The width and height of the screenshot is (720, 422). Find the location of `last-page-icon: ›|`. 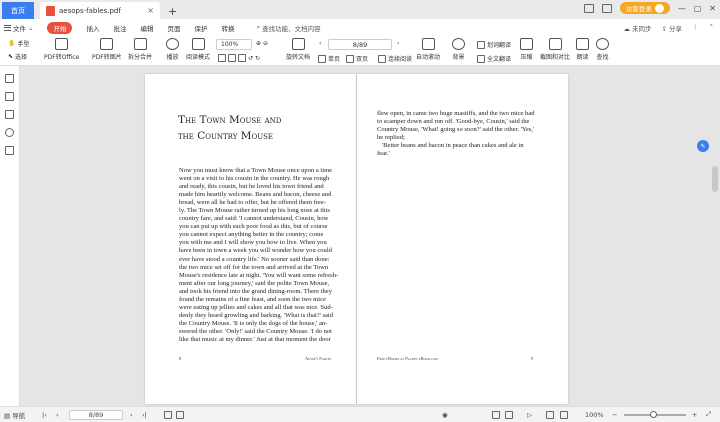

last-page-icon: ›| is located at coordinates (144, 415).